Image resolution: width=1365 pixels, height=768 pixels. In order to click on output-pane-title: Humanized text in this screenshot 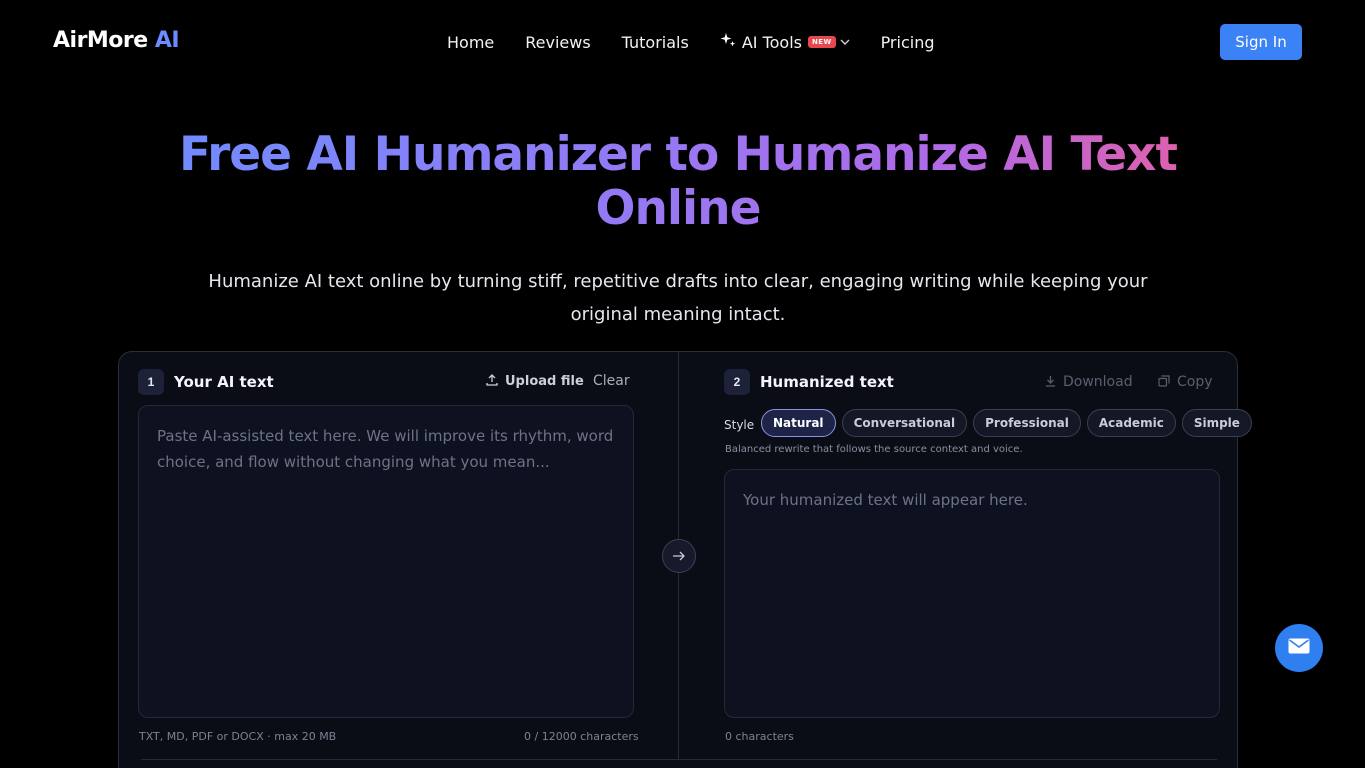, I will do `click(827, 382)`.